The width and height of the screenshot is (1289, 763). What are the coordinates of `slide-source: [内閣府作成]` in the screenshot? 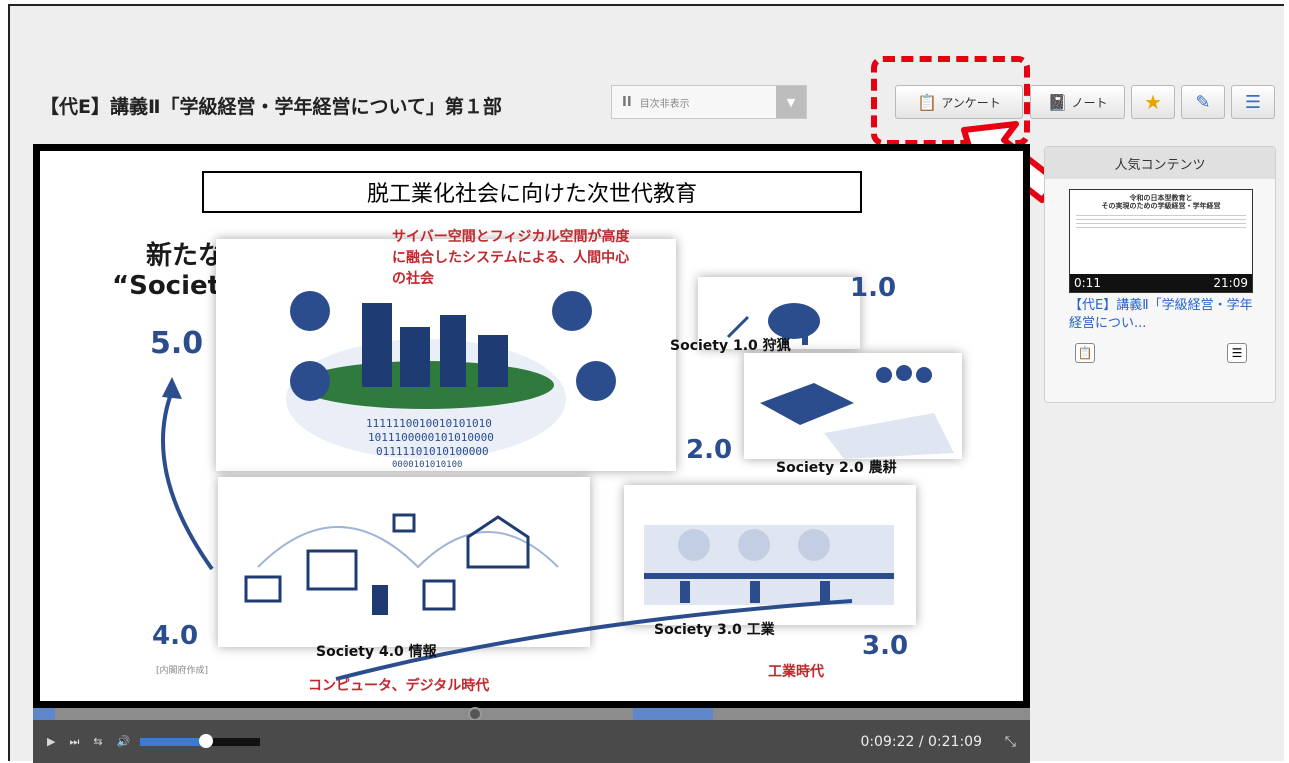 It's located at (182, 671).